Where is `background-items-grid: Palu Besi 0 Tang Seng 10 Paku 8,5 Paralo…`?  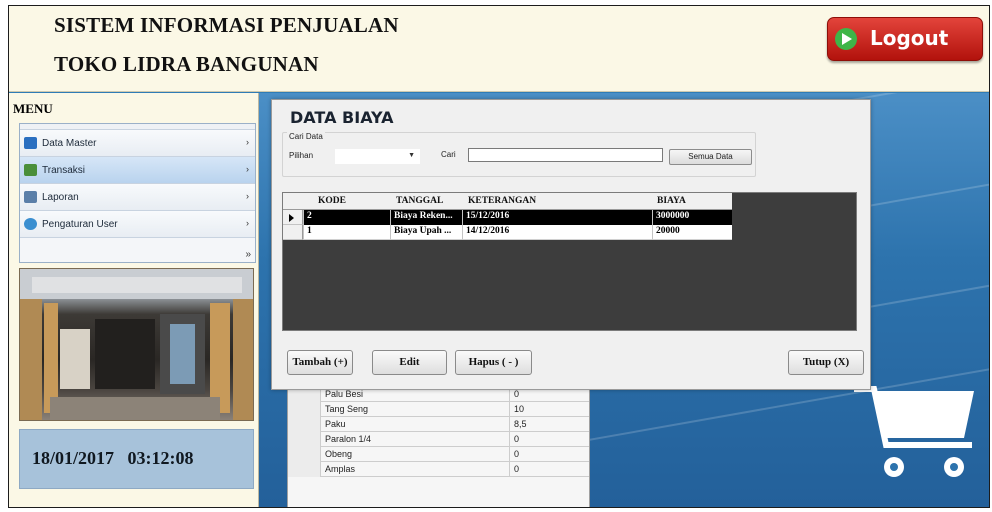
background-items-grid: Palu Besi 0 Tang Seng 10 Paku 8,5 Paralo… is located at coordinates (438, 439).